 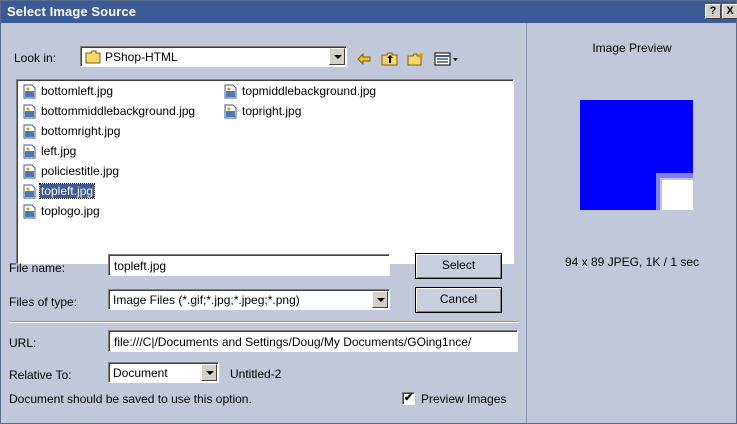 What do you see at coordinates (209, 372) in the screenshot?
I see `relative-to-dropdown-button` at bounding box center [209, 372].